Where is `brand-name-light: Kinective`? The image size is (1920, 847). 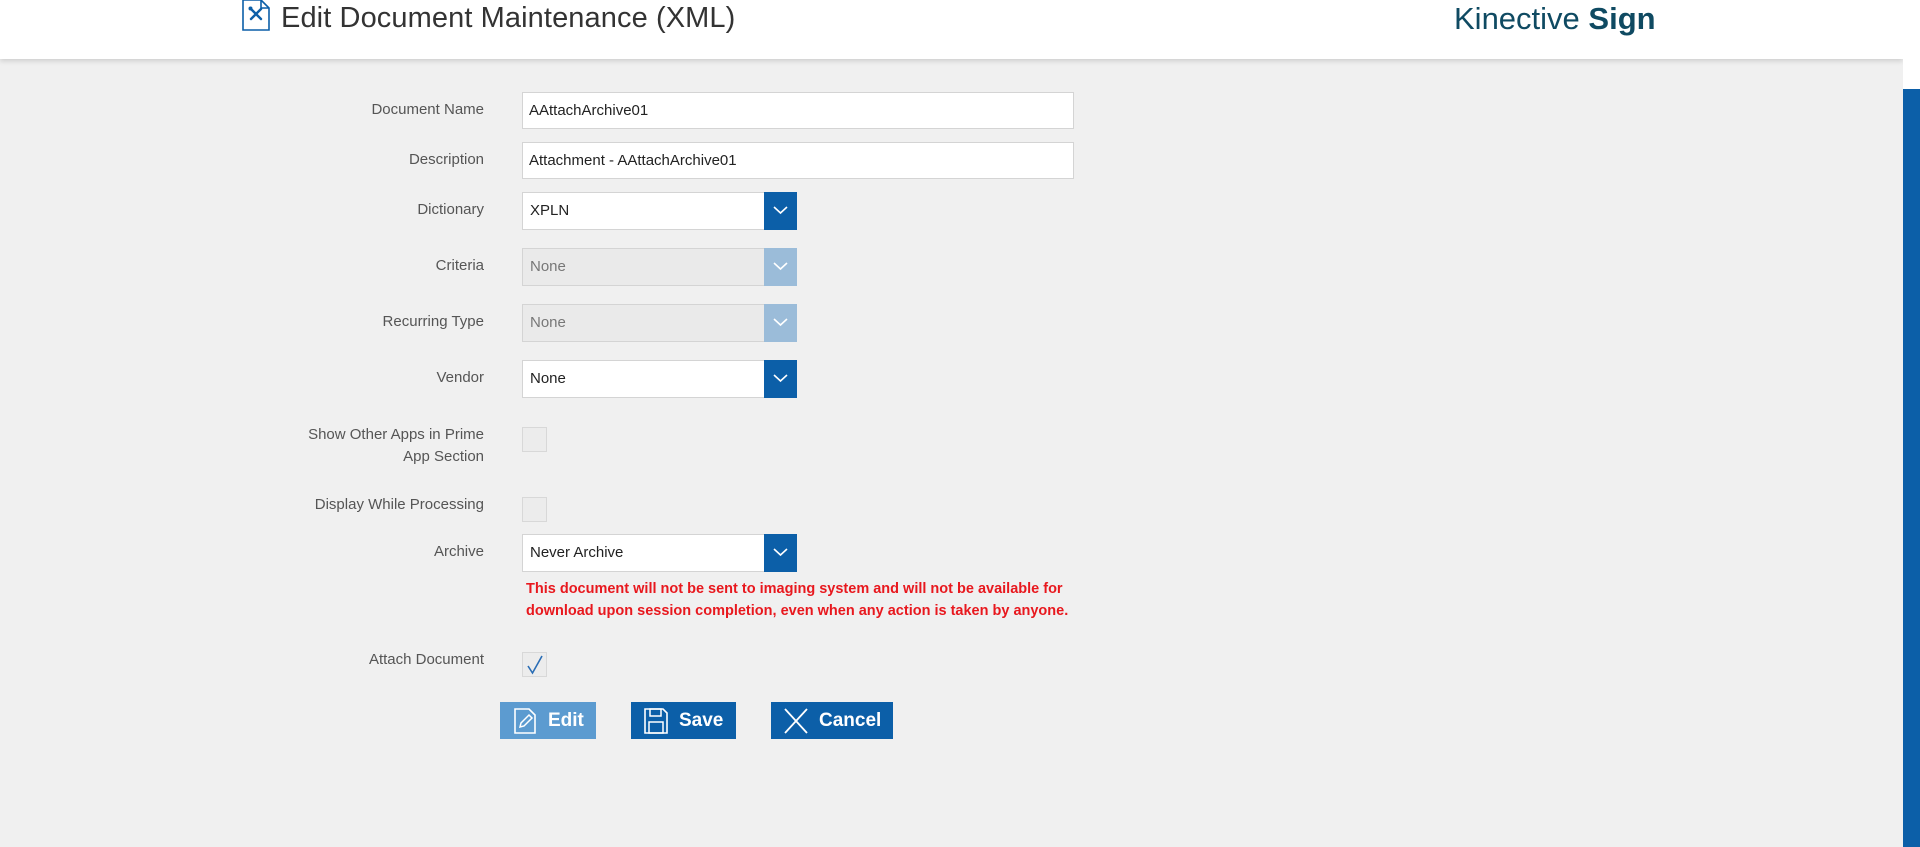
brand-name-light: Kinective is located at coordinates (1521, 18).